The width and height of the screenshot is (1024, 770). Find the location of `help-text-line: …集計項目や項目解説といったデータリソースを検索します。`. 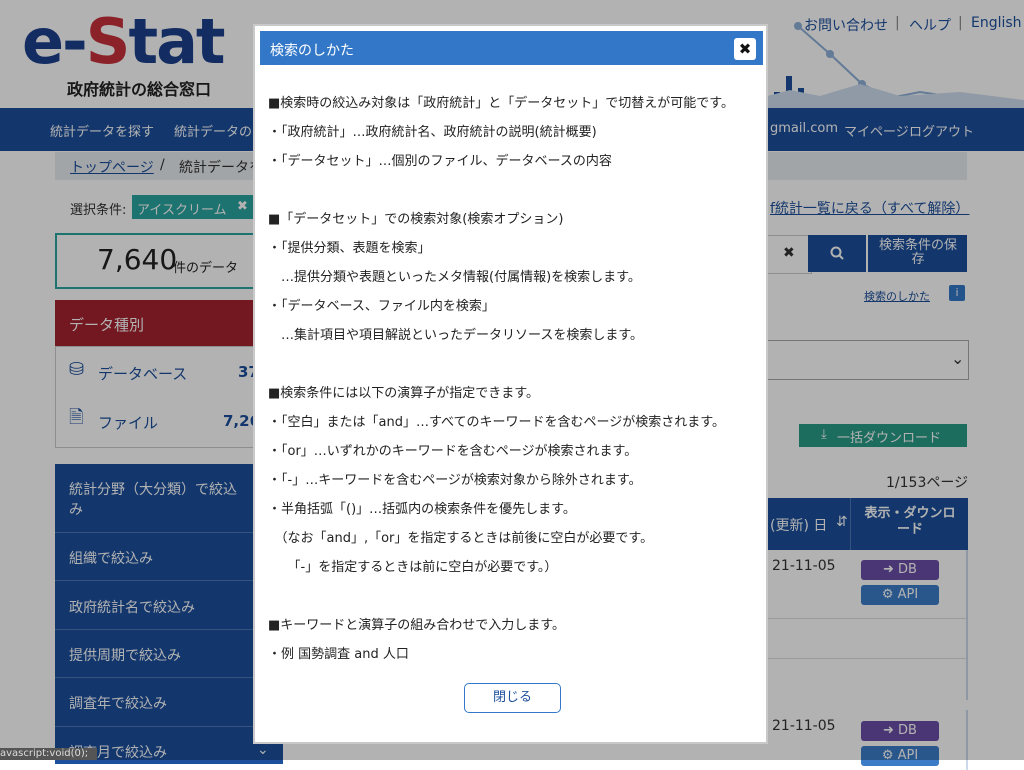

help-text-line: …集計項目や項目解説といったデータリソースを検索します。 is located at coordinates (456, 335).